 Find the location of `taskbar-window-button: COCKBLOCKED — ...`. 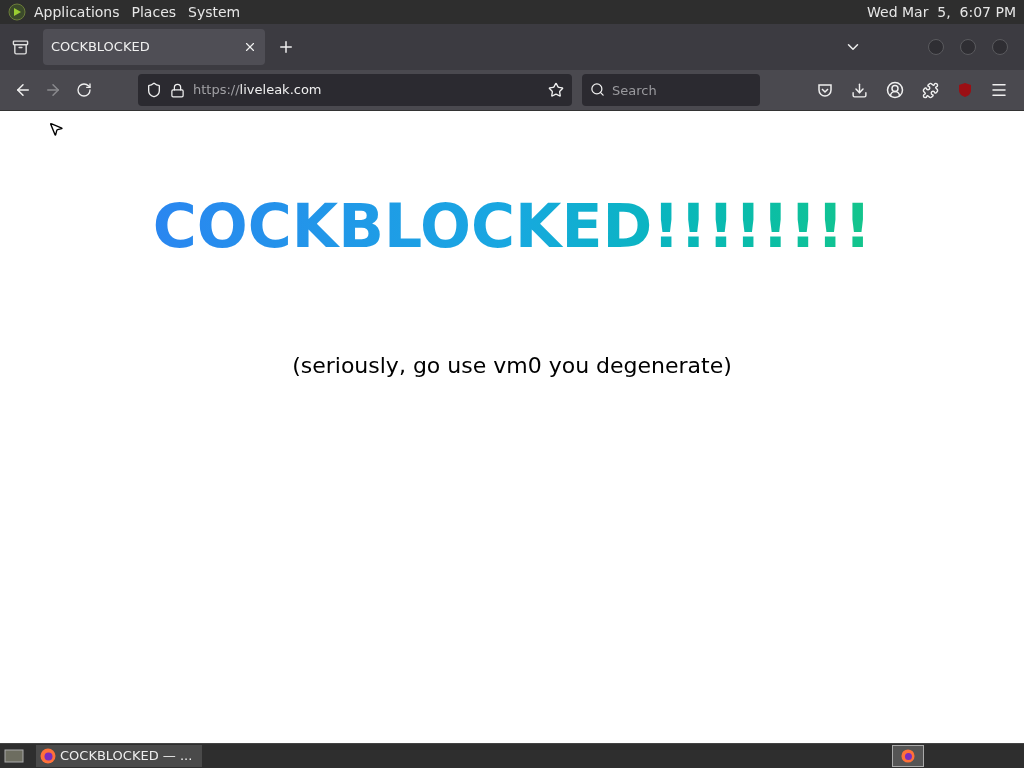

taskbar-window-button: COCKBLOCKED — ... is located at coordinates (119, 756).